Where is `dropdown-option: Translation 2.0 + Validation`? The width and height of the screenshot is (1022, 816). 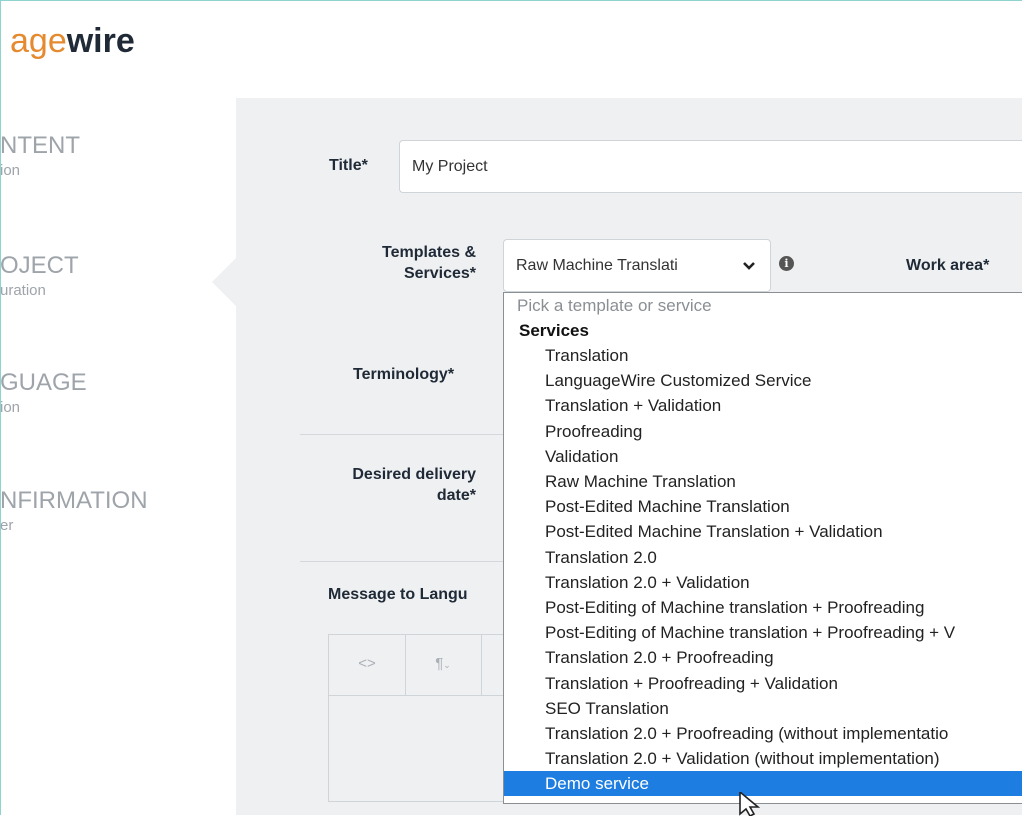
dropdown-option: Translation 2.0 + Validation is located at coordinates (763, 582).